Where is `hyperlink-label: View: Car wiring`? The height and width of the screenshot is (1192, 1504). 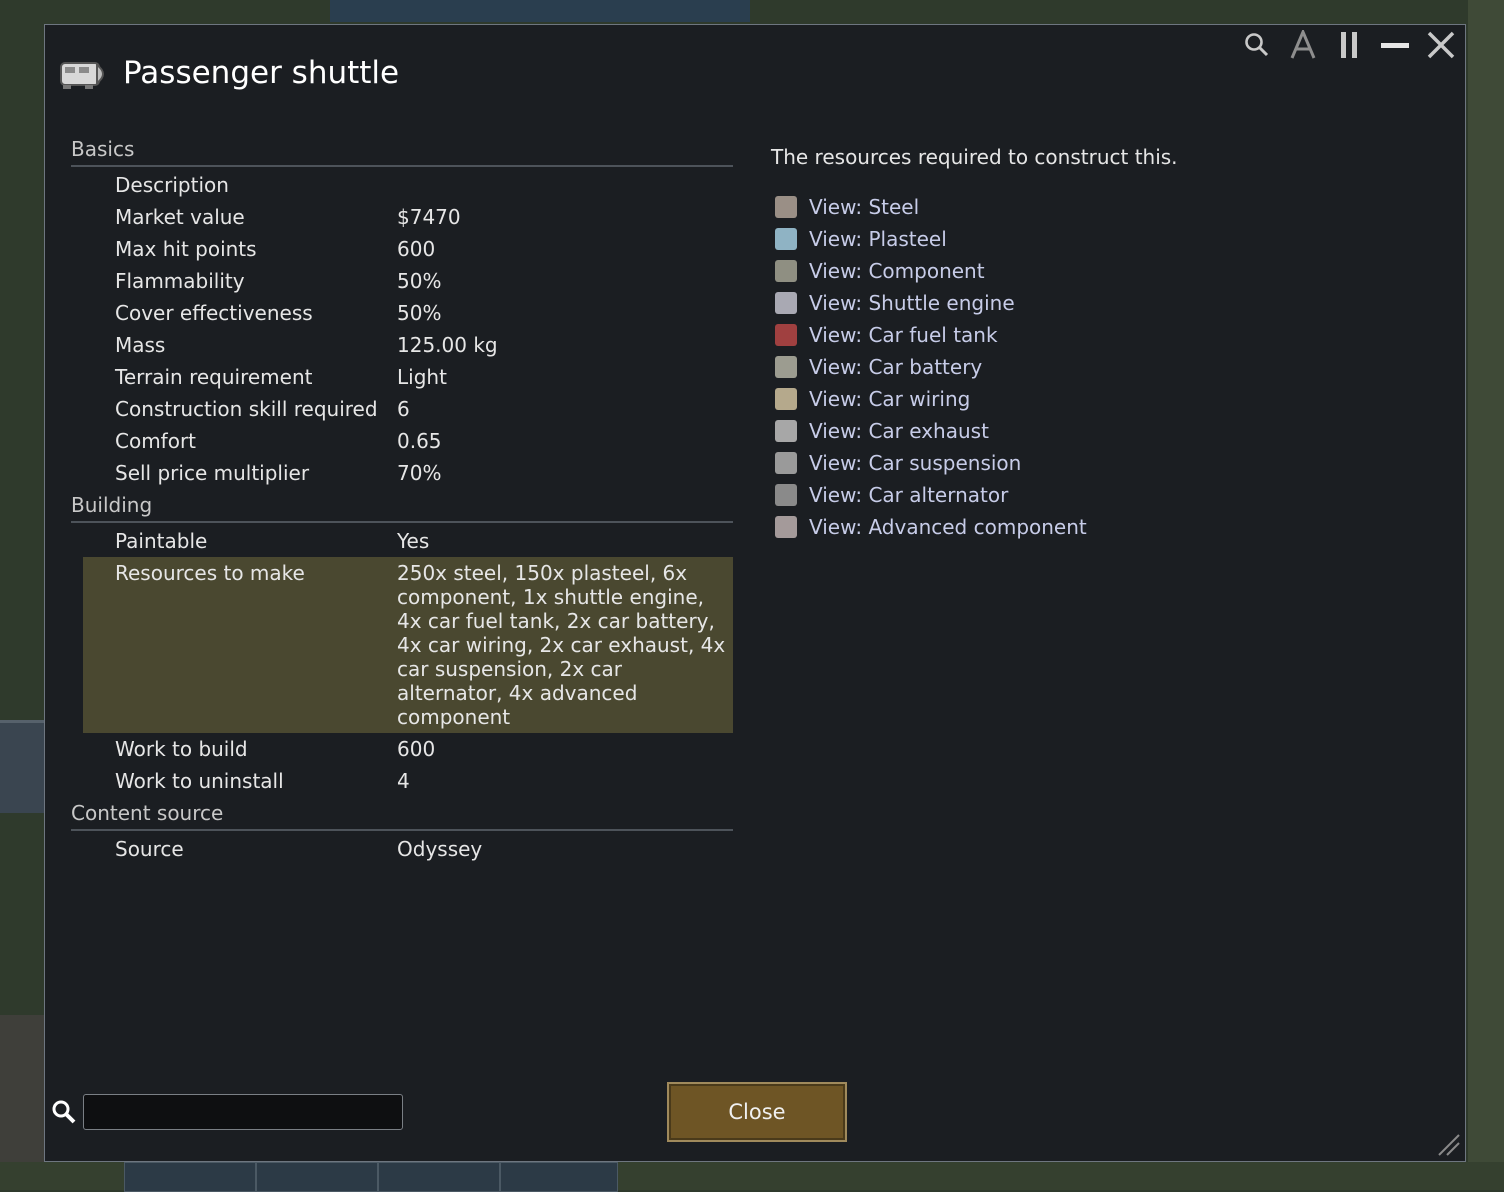
hyperlink-label: View: Car wiring is located at coordinates (890, 399).